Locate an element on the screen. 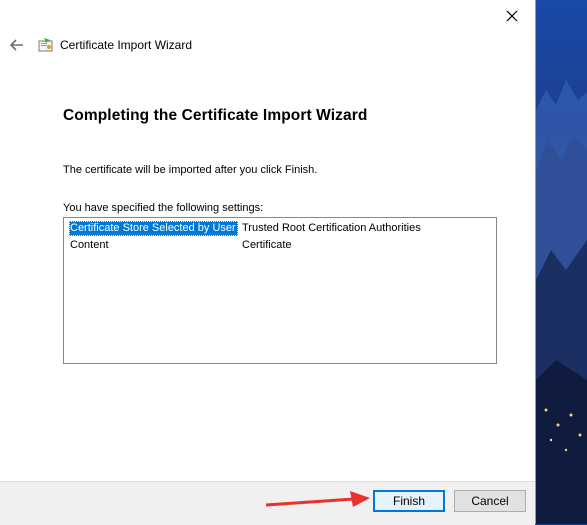  close-button is located at coordinates (512, 15).